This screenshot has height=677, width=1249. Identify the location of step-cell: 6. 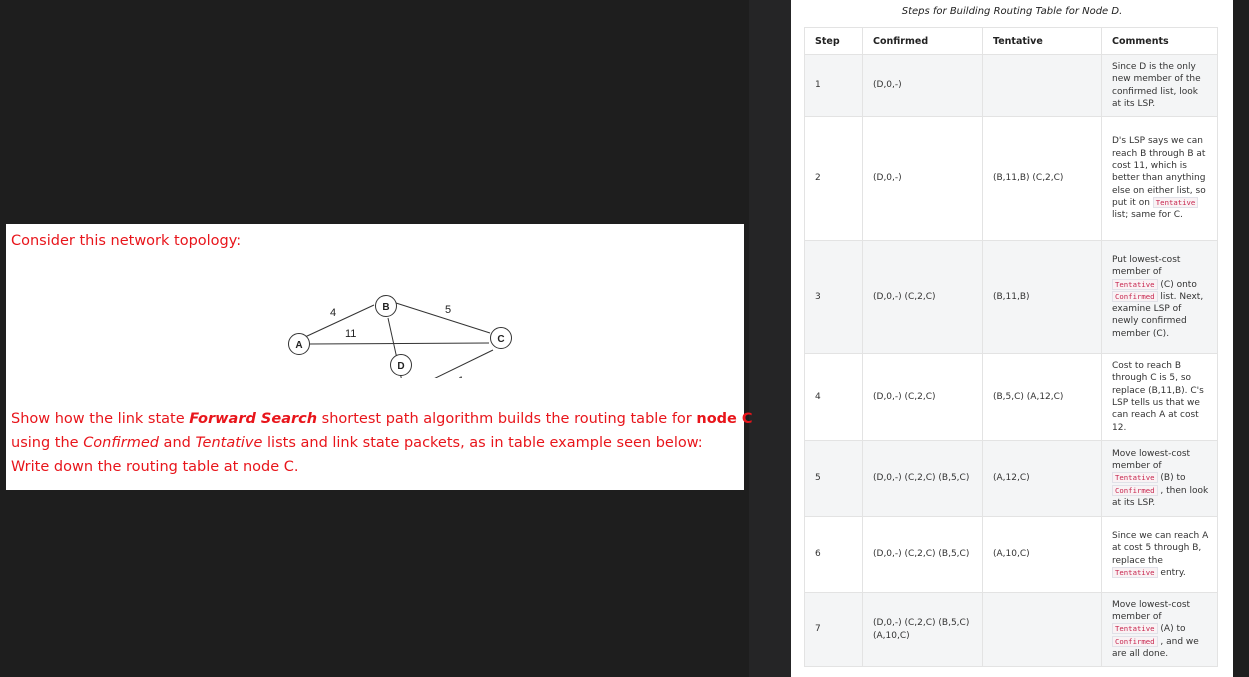
(833, 554).